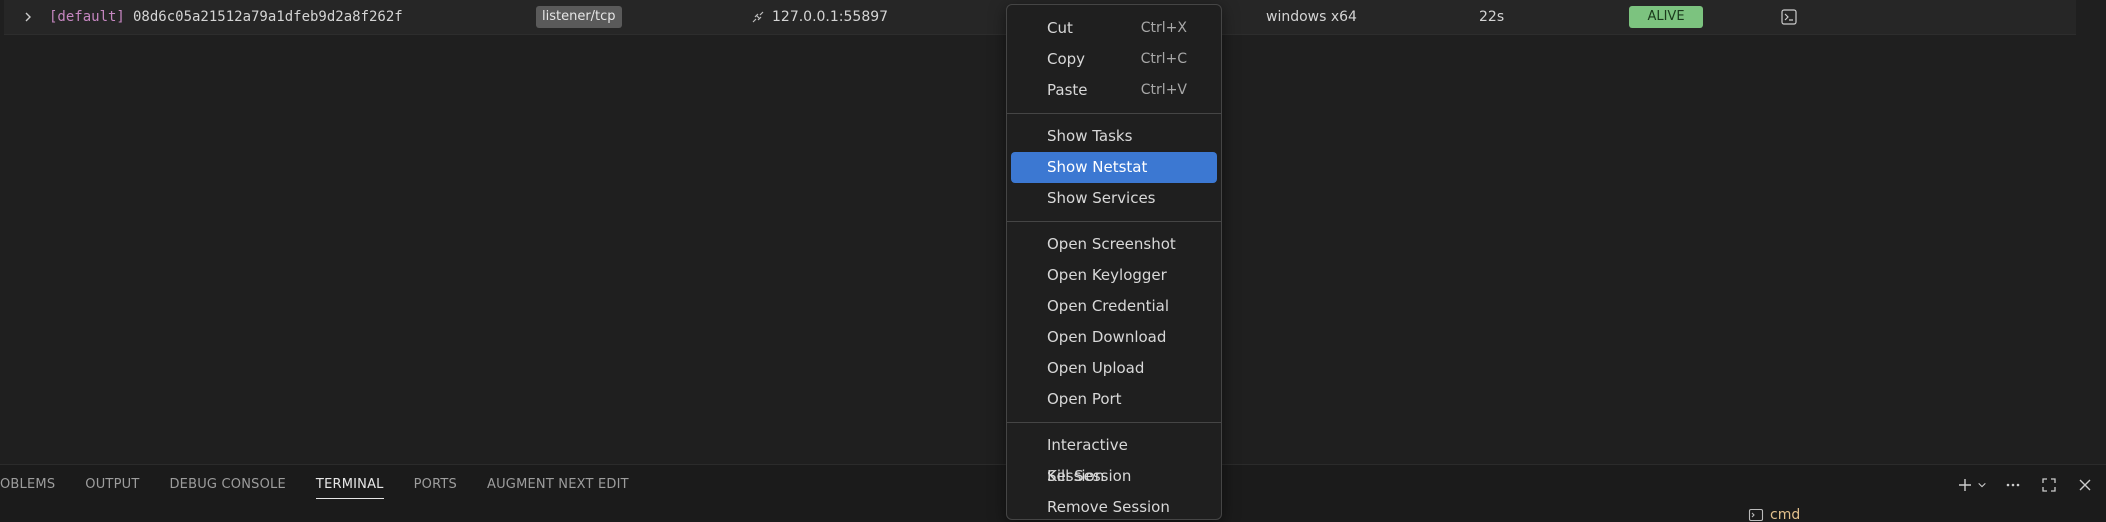  I want to click on tab-problems: OBLEMS, so click(27, 485).